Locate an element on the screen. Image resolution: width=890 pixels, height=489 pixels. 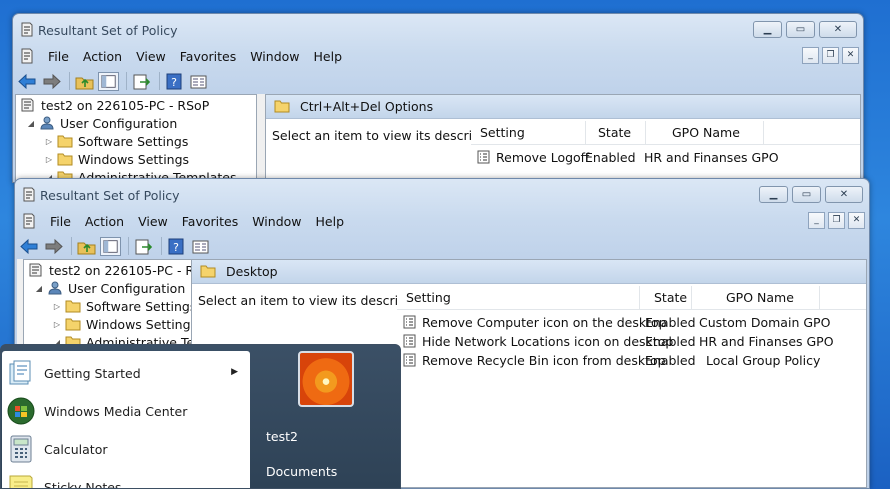
program-getting-started: Getting Started ▶ is located at coordinates (126, 373).